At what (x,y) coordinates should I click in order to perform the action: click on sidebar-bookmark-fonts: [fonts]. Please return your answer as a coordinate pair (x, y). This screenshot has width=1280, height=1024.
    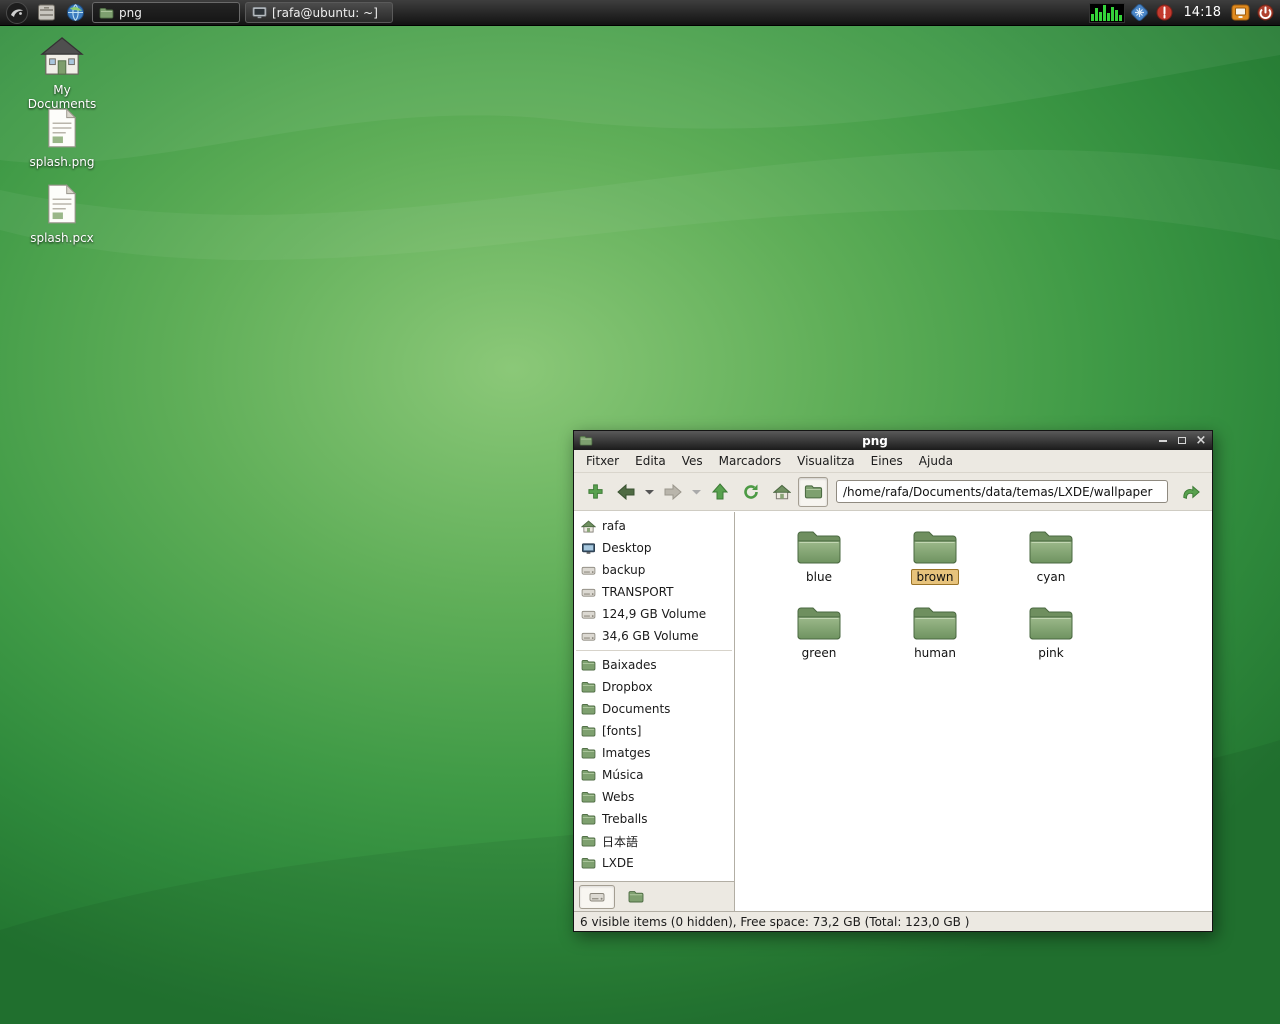
    Looking at the image, I should click on (654, 731).